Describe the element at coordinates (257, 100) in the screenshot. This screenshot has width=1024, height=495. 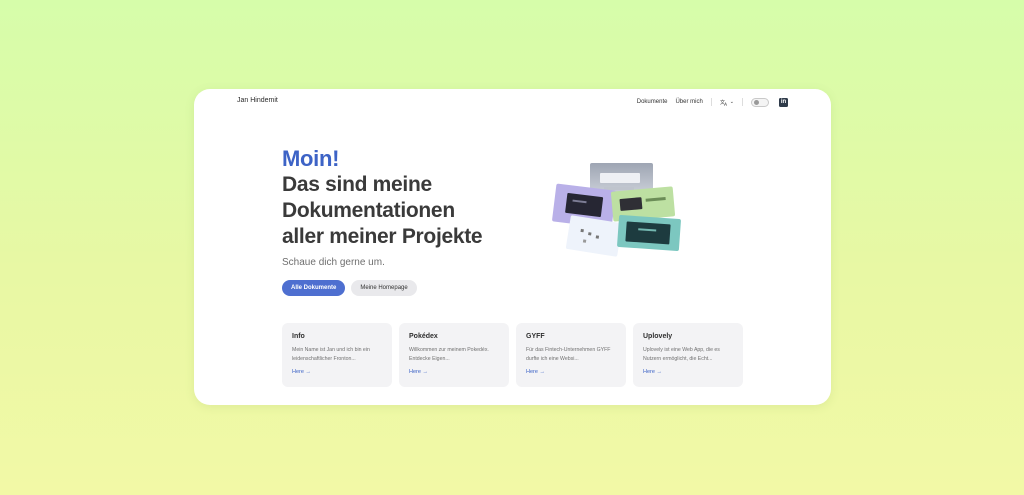
I see `brand-name: Jan Hindemit` at that location.